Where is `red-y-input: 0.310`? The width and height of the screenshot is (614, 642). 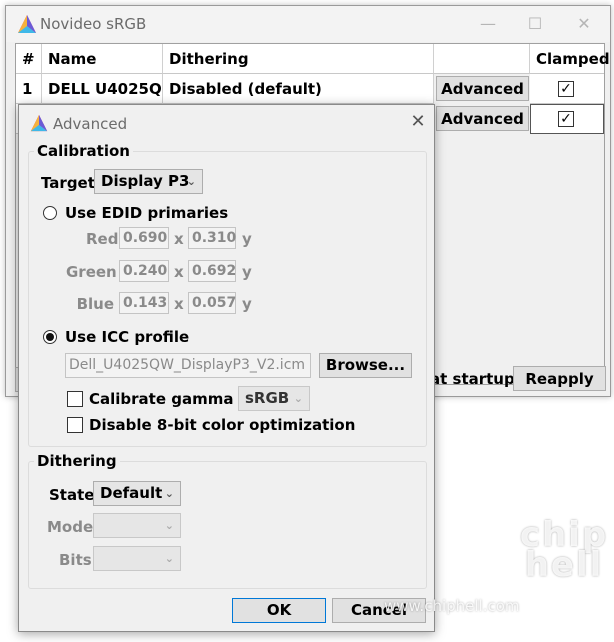 red-y-input: 0.310 is located at coordinates (212, 238).